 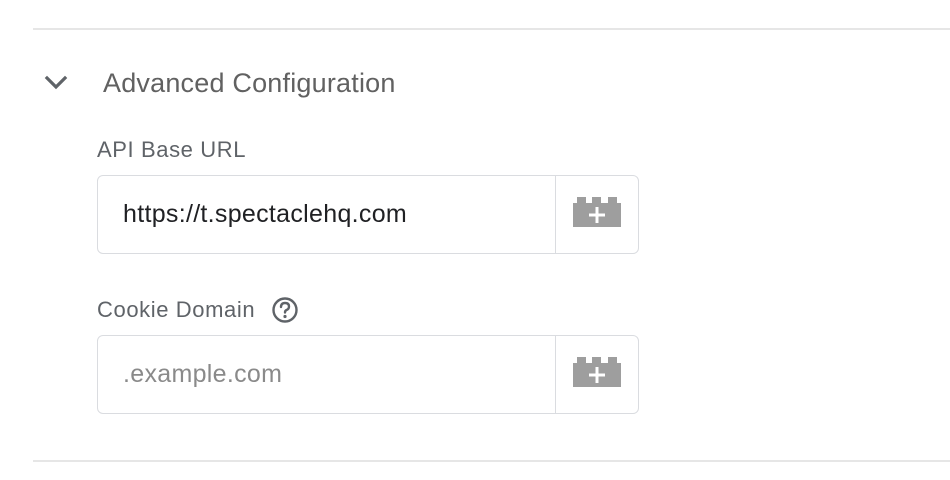 I want to click on api-base-url-input, so click(x=326, y=214).